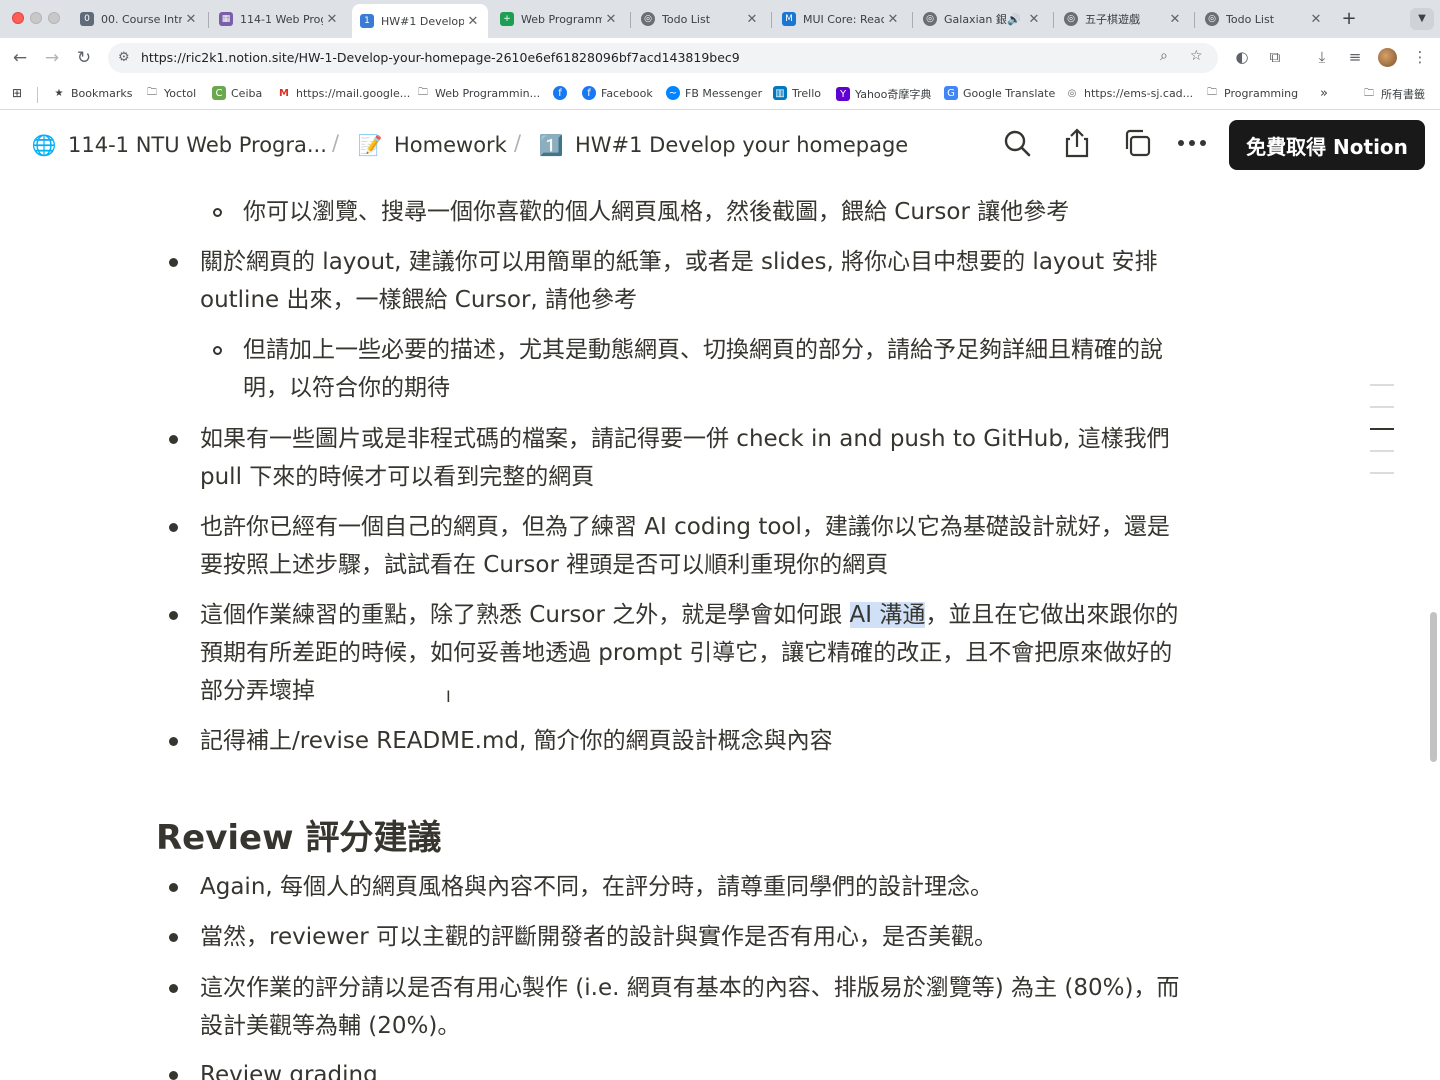 The width and height of the screenshot is (1440, 1080). I want to click on browser-tab: ◎ Galaxian 銀 🔊 ✕, so click(982, 19).